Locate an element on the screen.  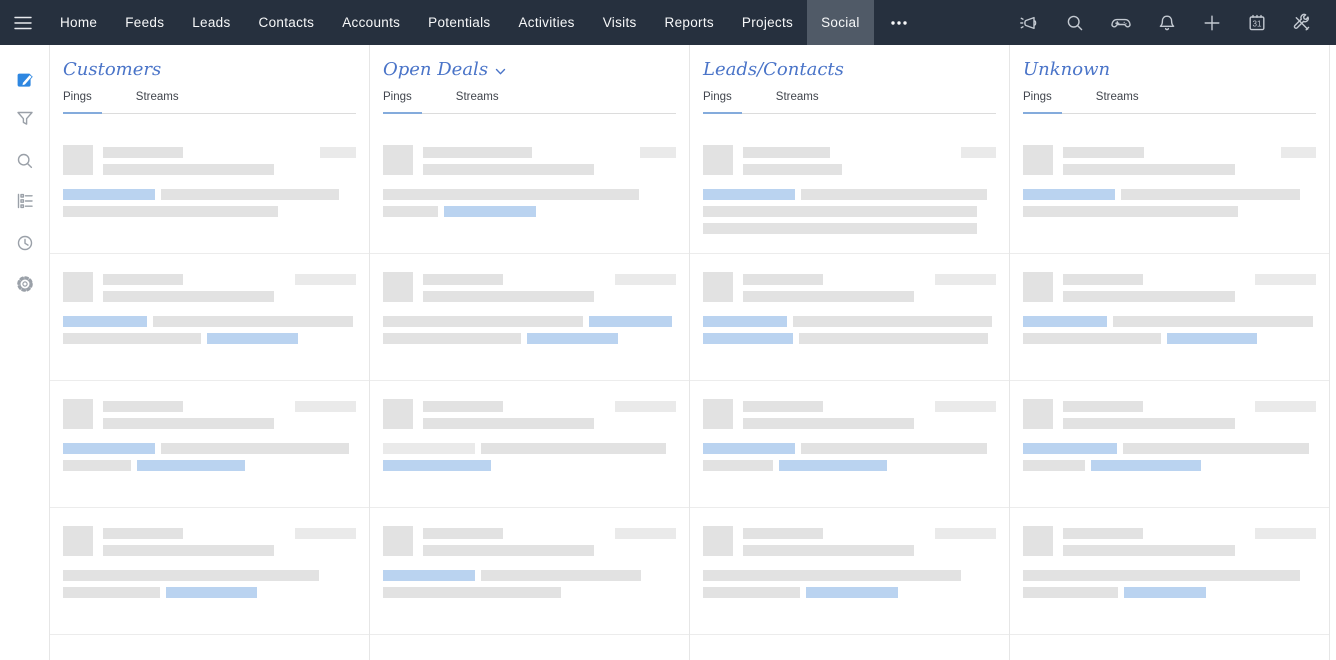
tools-icon is located at coordinates (1302, 23).